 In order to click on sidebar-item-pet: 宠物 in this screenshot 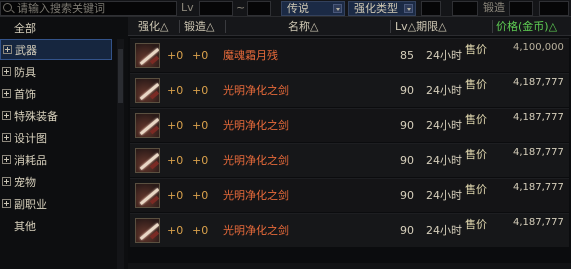, I will do `click(56, 182)`.